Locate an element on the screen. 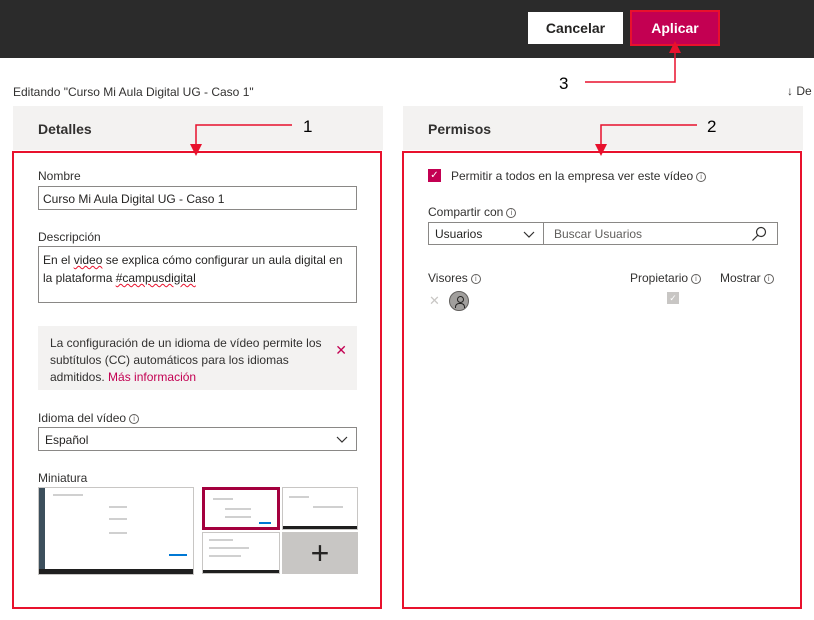 The image size is (814, 620). share-with-value: Usuarios is located at coordinates (459, 234).